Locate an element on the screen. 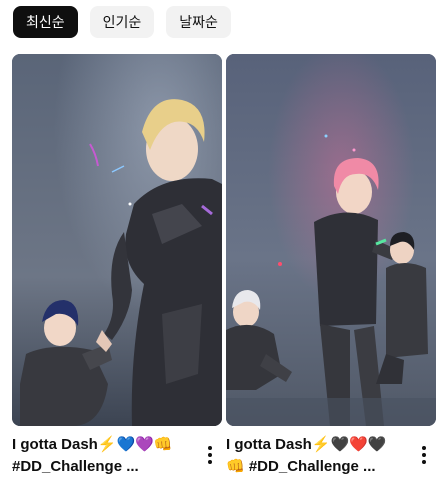 This screenshot has height=478, width=438. video-title-line-1: I gotta Dash⚡💙💜👊 is located at coordinates (103, 445).